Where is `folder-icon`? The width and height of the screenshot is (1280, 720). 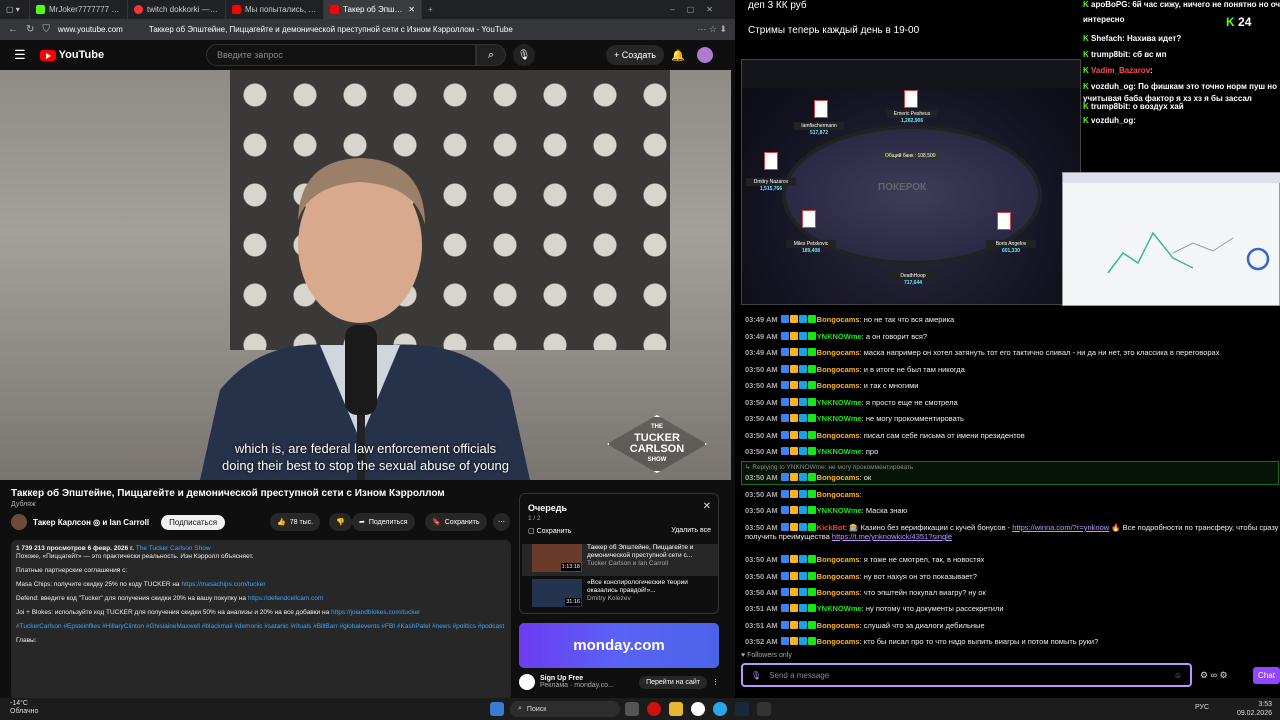 folder-icon is located at coordinates (676, 709).